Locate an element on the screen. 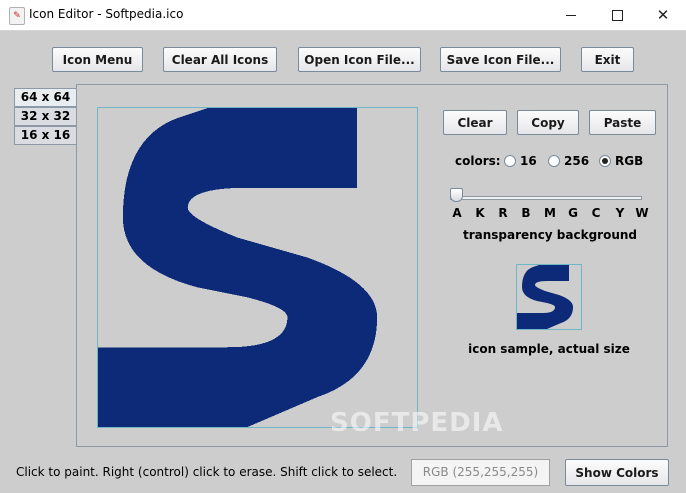 This screenshot has height=493, width=686. tab-16x16: 16 x 16 is located at coordinates (45, 135).